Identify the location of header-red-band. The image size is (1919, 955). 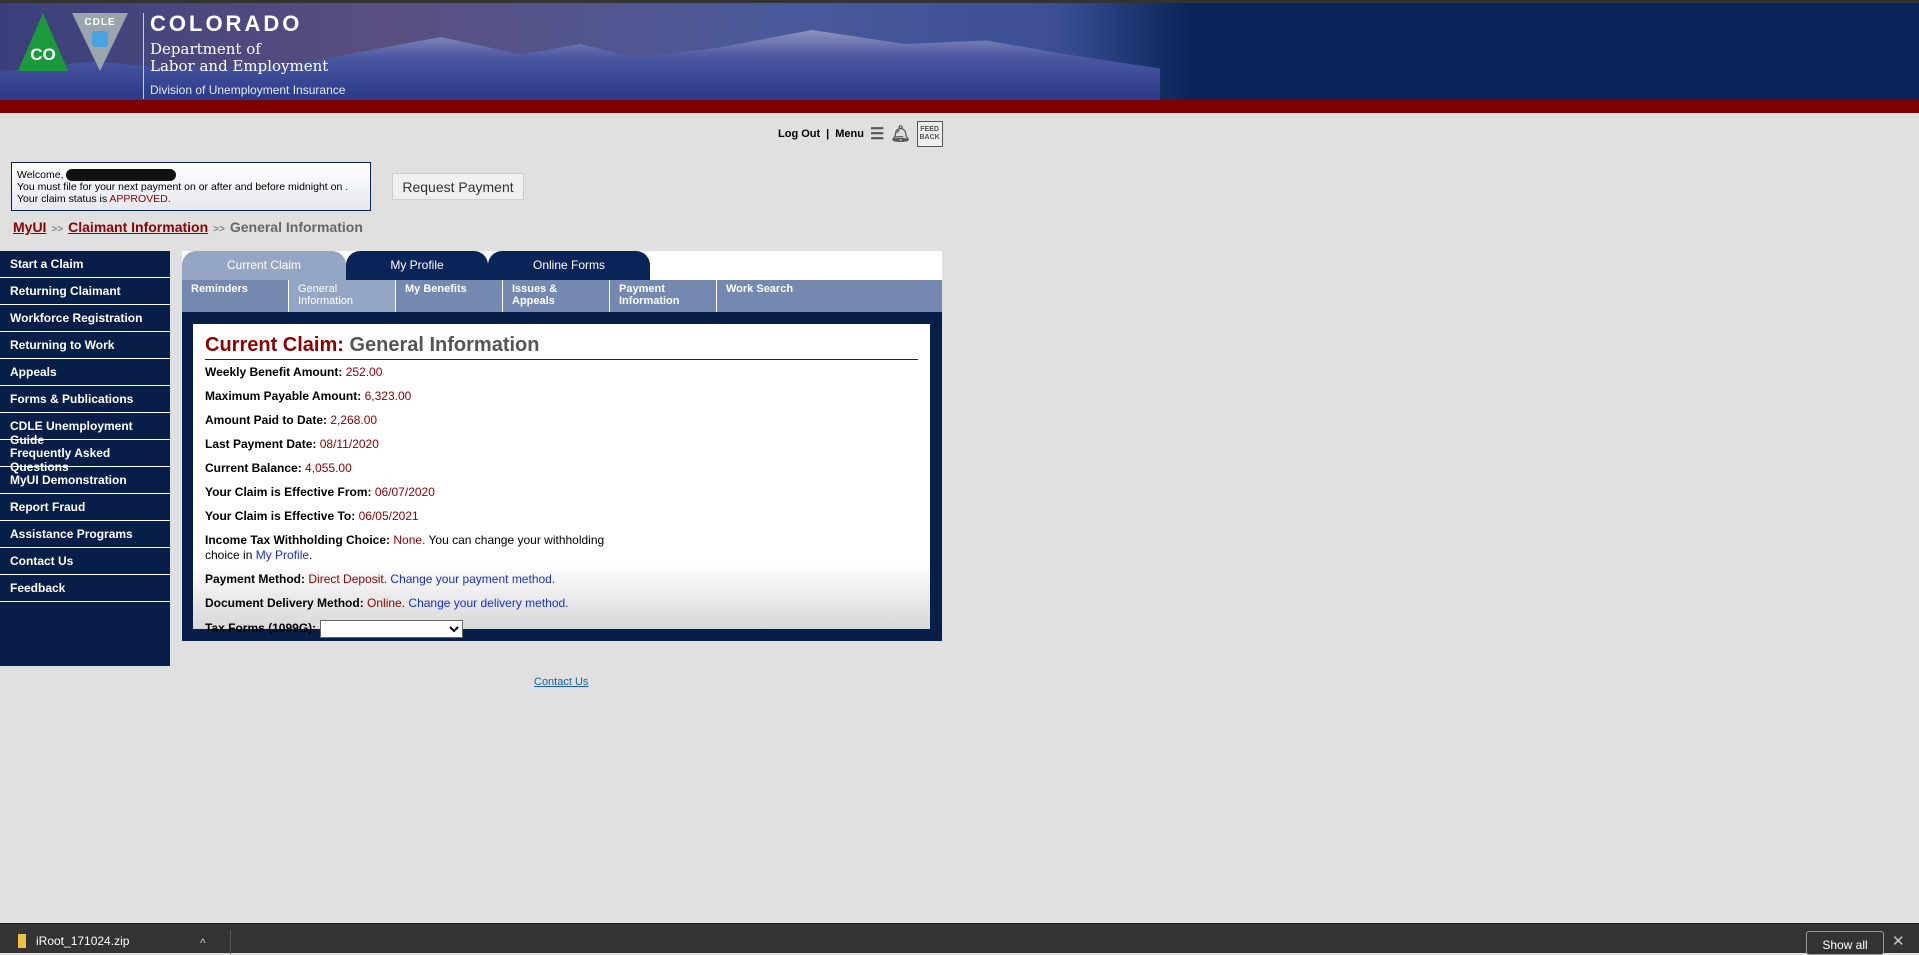
(959, 106).